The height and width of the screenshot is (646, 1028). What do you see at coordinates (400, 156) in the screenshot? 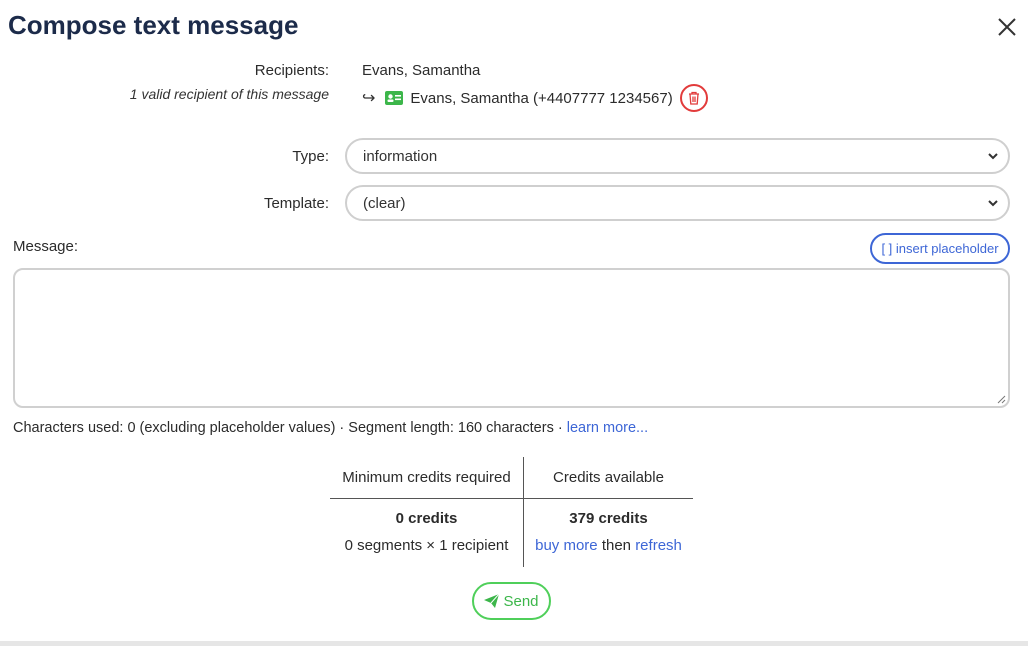
I see `type-select-value: information` at bounding box center [400, 156].